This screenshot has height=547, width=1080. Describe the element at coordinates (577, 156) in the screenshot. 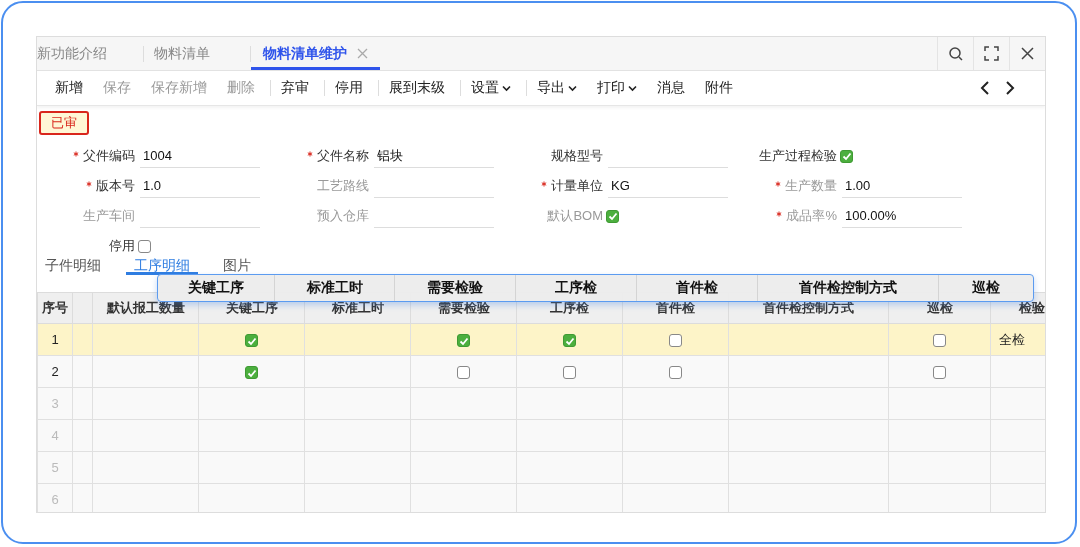

I see `field-label: 规格型号` at that location.